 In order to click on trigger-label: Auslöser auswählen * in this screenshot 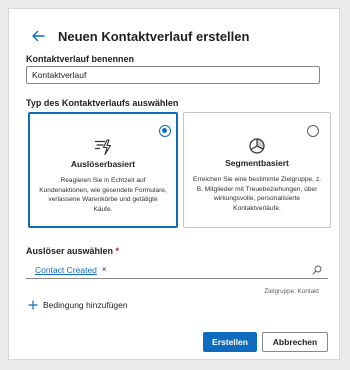, I will do `click(72, 251)`.